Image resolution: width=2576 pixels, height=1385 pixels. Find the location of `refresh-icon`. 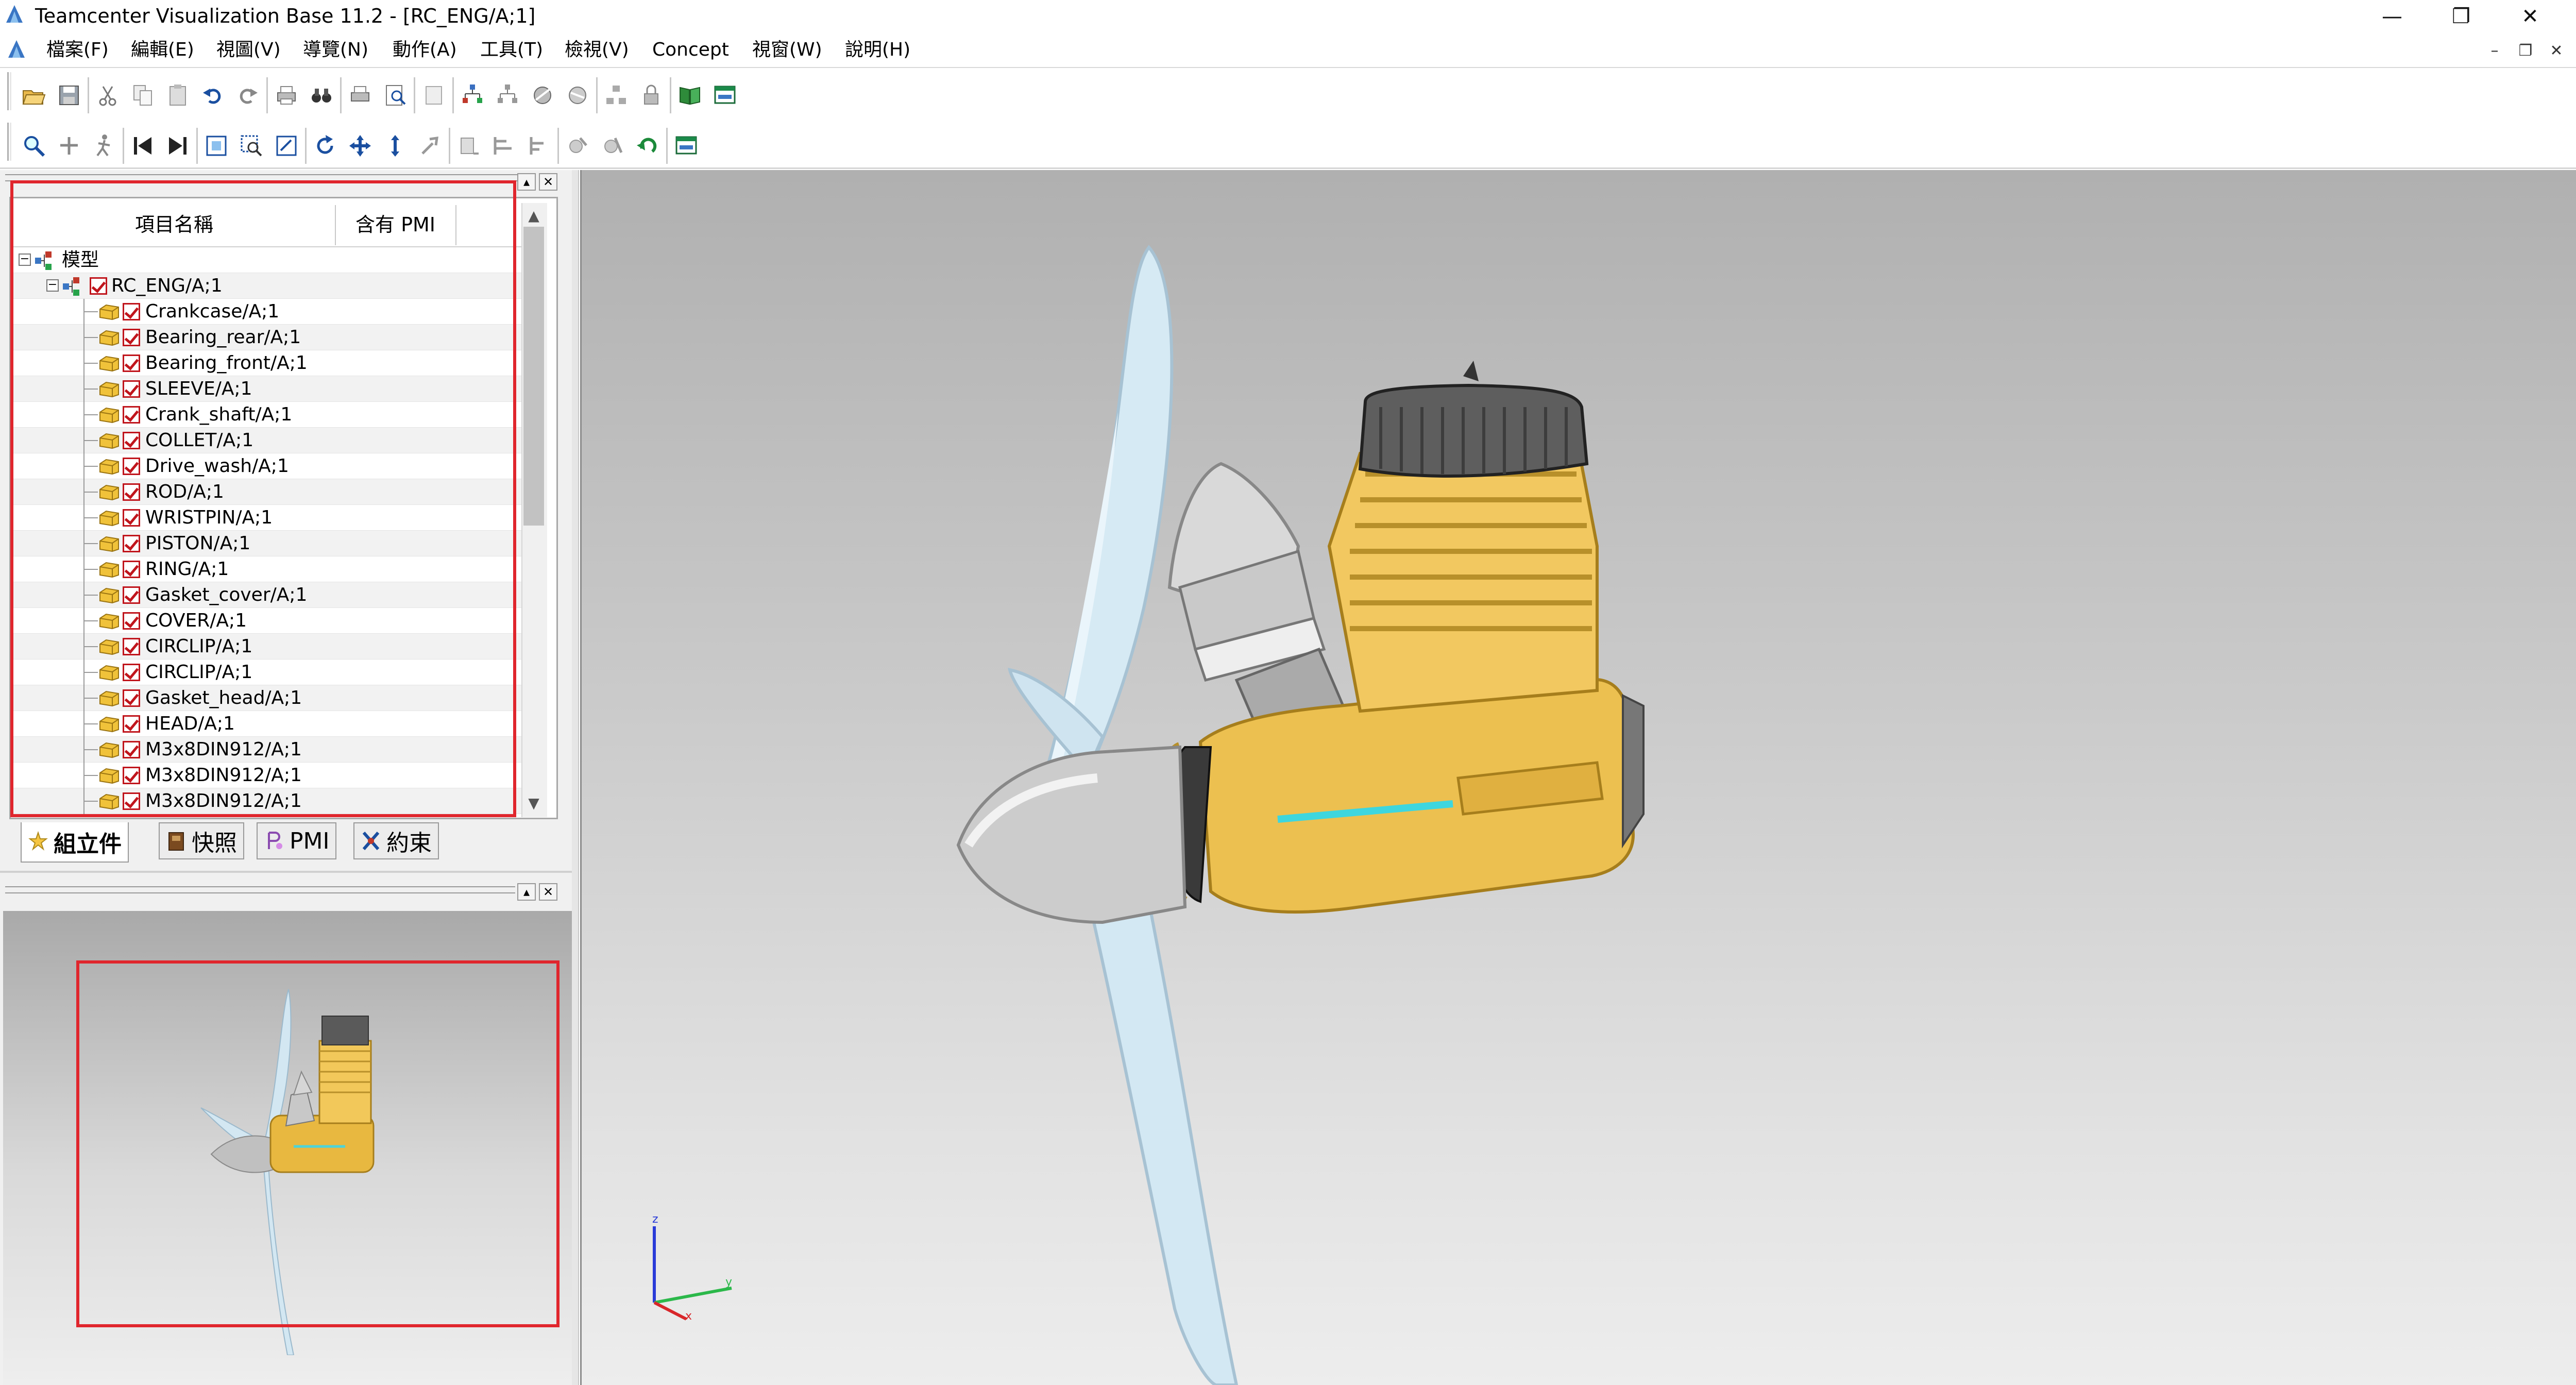

refresh-icon is located at coordinates (647, 145).